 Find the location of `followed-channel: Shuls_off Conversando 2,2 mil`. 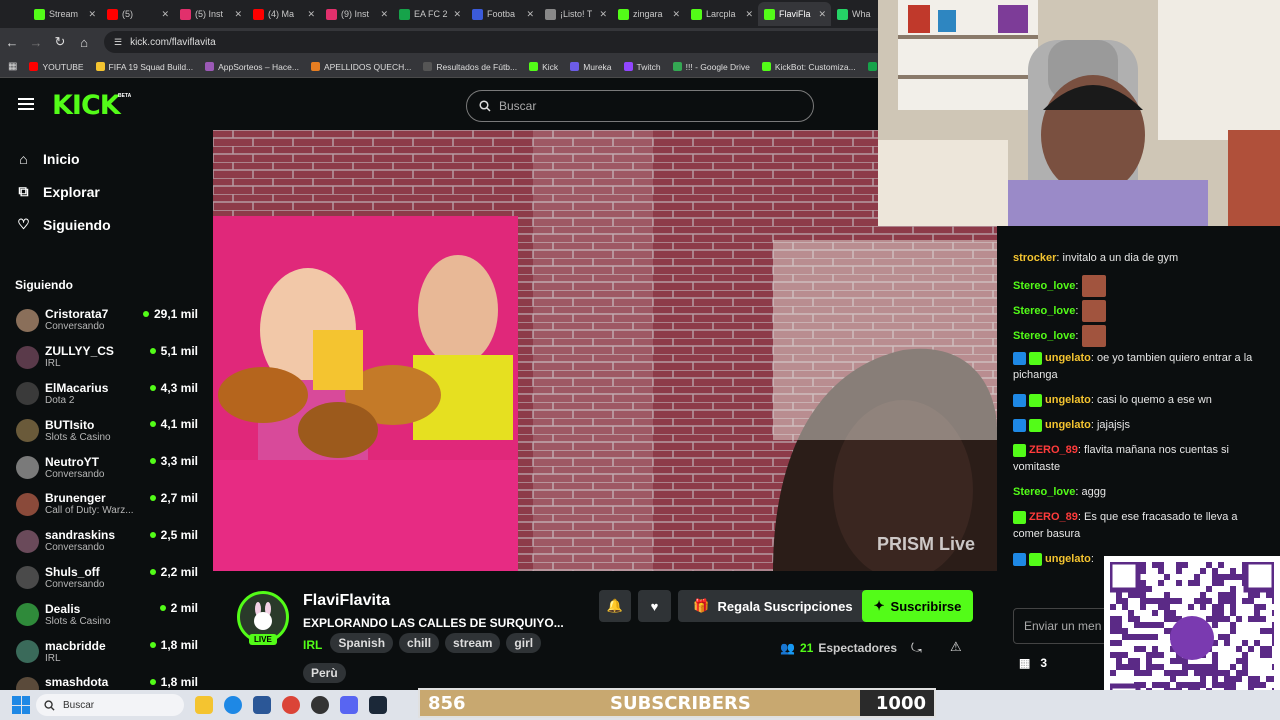

followed-channel: Shuls_off Conversando 2,2 mil is located at coordinates (106, 578).